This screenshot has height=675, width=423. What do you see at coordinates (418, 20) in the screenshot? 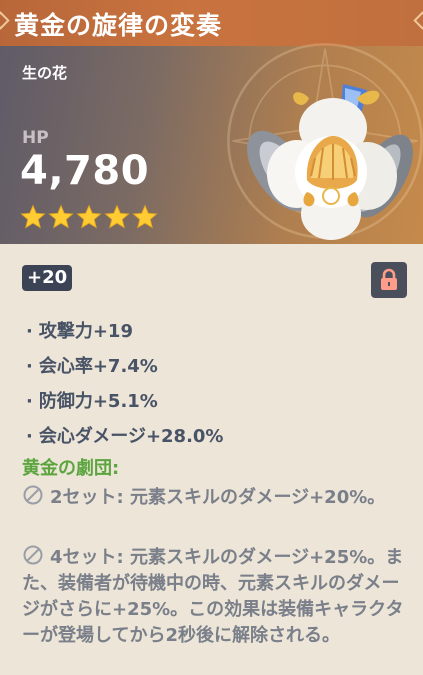
I see `corner-ornament-right` at bounding box center [418, 20].